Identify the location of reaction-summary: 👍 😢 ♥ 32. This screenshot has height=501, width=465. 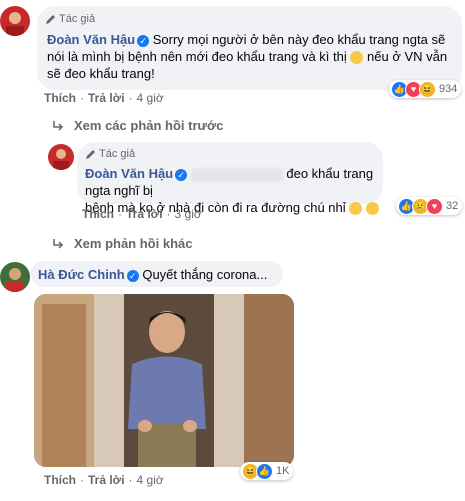
(429, 206).